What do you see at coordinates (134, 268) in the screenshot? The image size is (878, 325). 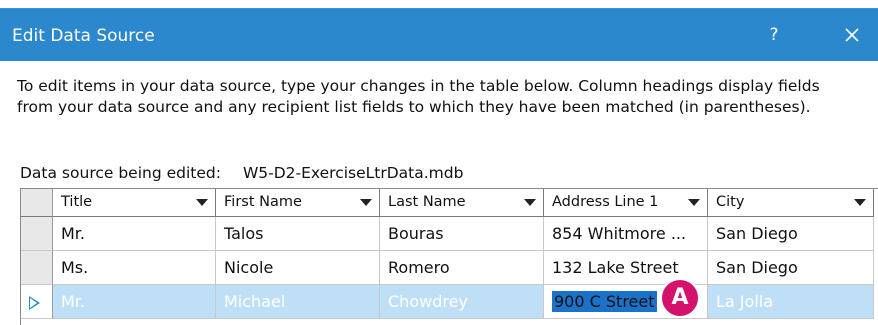 I see `cell-title: Ms.` at bounding box center [134, 268].